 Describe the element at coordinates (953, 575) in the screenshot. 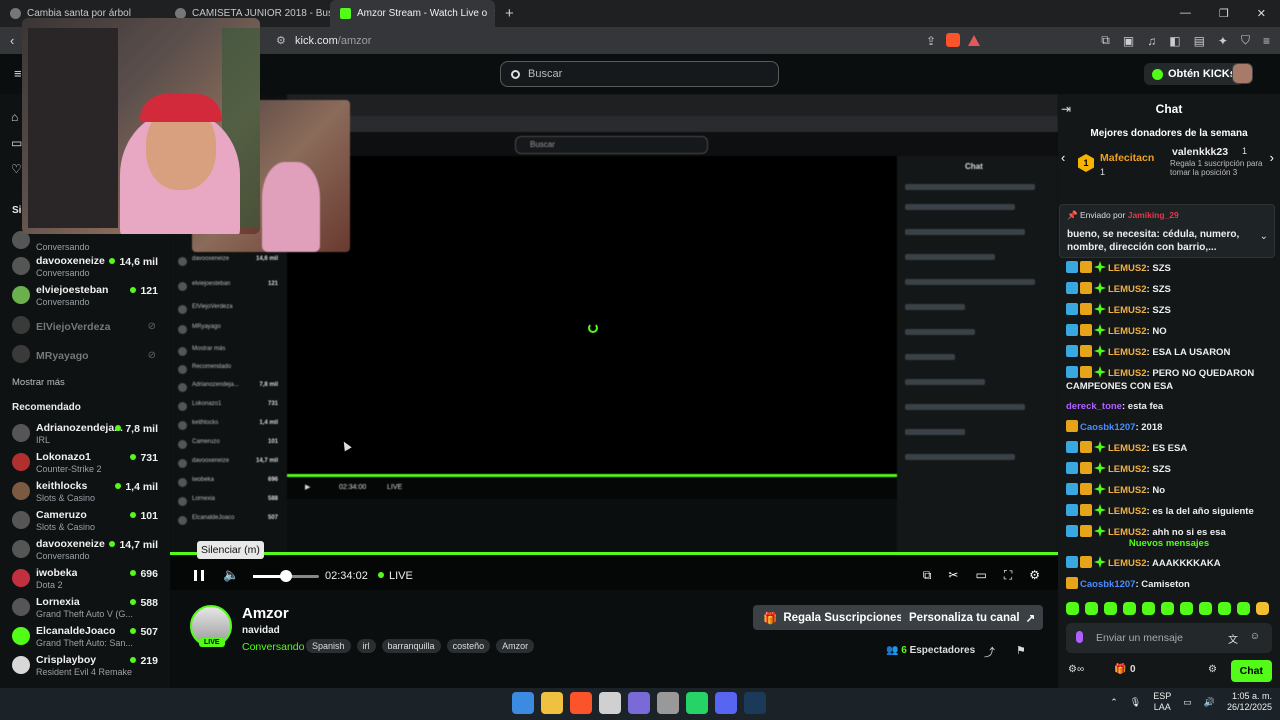

I see `clip-icon: ✂` at that location.